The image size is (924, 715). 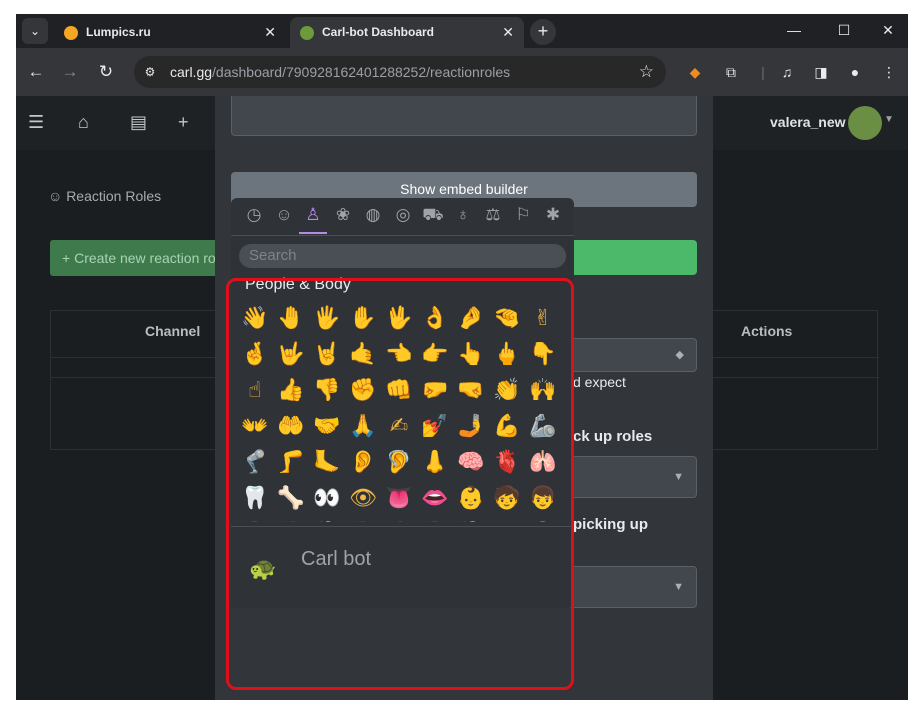 I want to click on activity-icon: ◎, so click(x=403, y=215).